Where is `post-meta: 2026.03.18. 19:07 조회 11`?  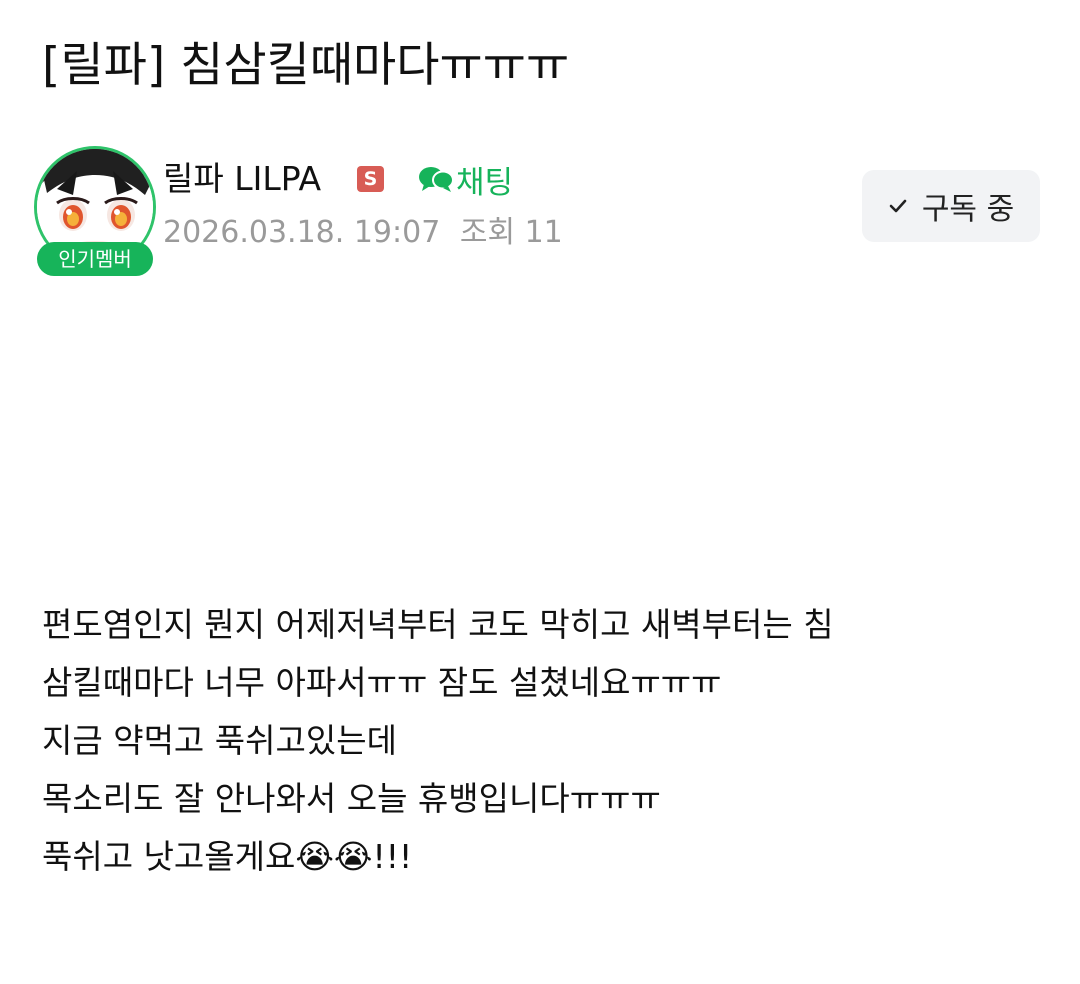 post-meta: 2026.03.18. 19:07 조회 11 is located at coordinates (368, 233).